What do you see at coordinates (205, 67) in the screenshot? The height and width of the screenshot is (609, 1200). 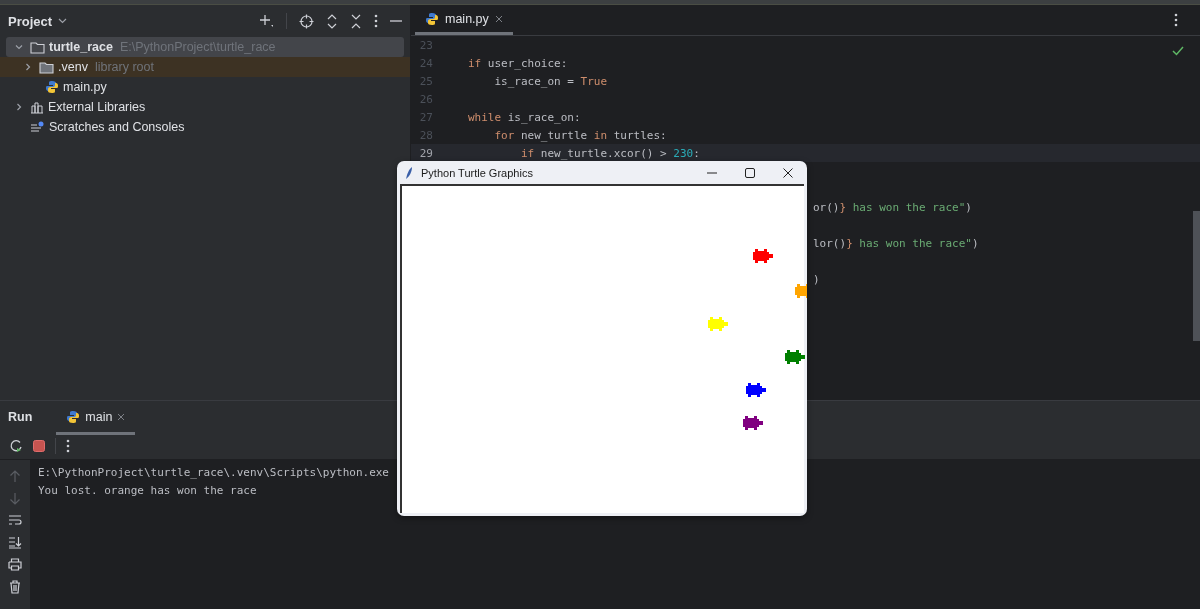 I see `tree-item: .venv library root` at bounding box center [205, 67].